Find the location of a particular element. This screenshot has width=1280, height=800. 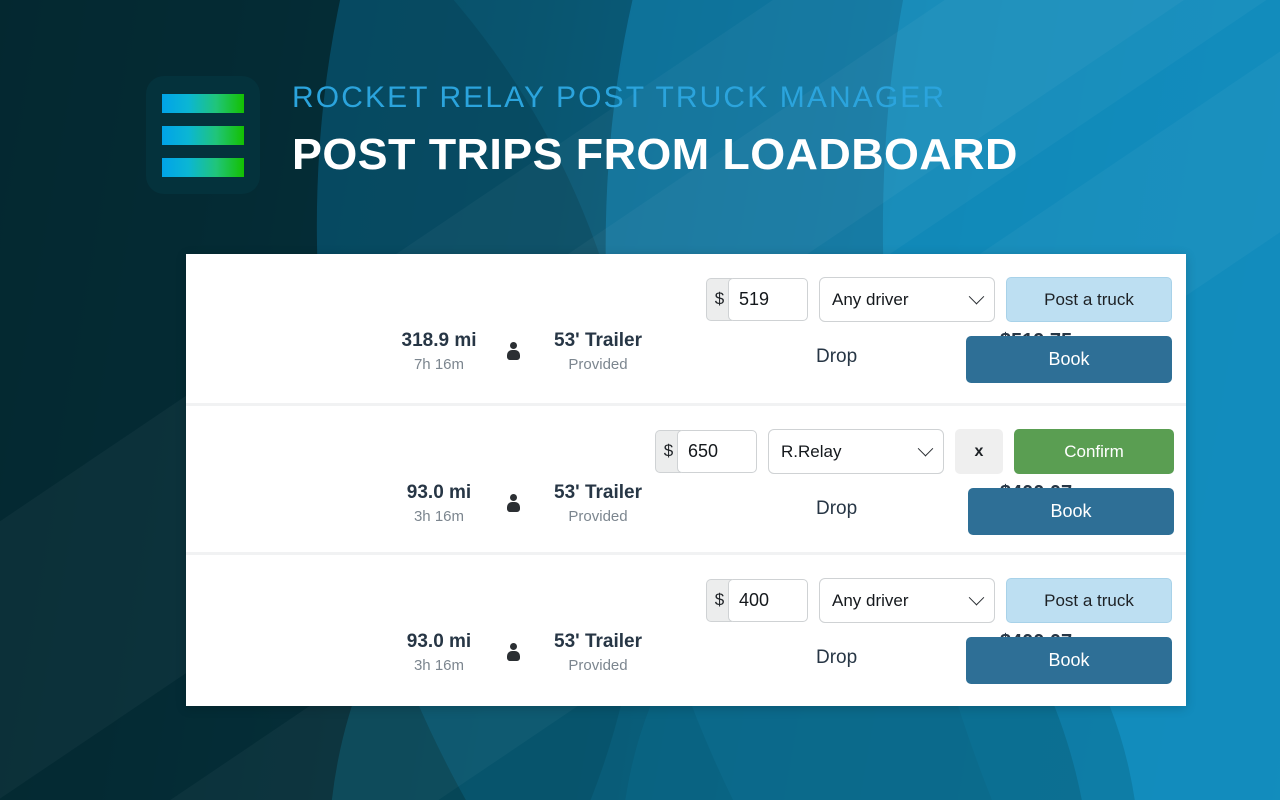

duration-value: 7h 16m is located at coordinates (439, 364).